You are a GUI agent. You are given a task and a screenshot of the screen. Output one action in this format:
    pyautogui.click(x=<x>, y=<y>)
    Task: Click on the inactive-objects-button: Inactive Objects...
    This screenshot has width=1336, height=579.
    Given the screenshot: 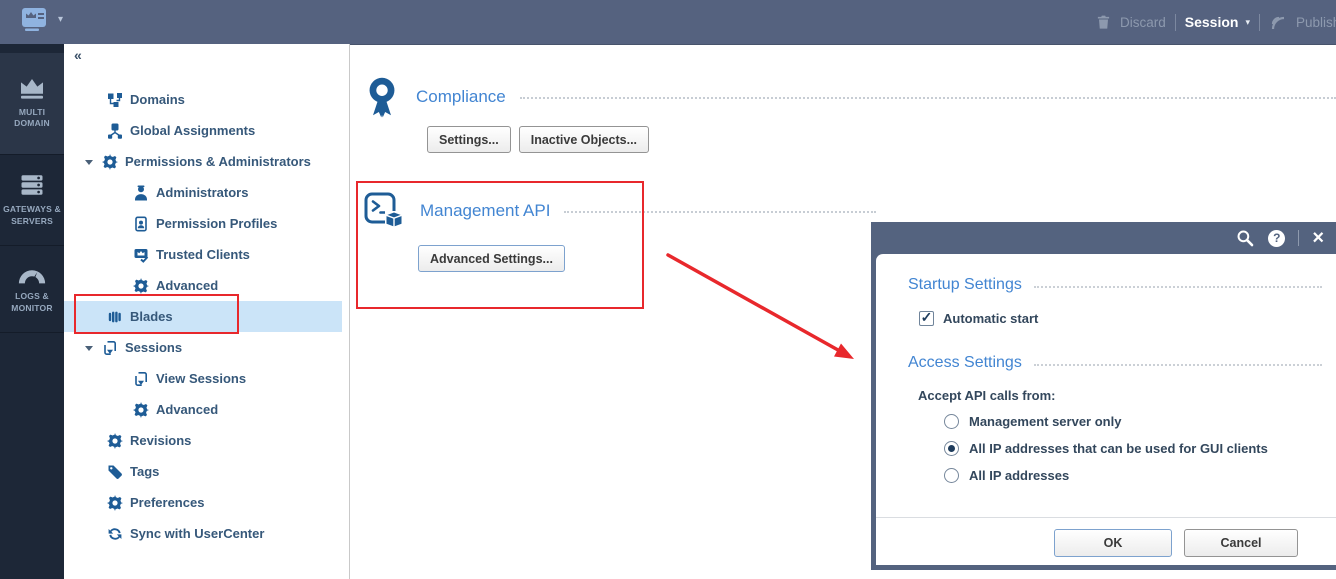 What is the action you would take?
    pyautogui.click(x=584, y=139)
    